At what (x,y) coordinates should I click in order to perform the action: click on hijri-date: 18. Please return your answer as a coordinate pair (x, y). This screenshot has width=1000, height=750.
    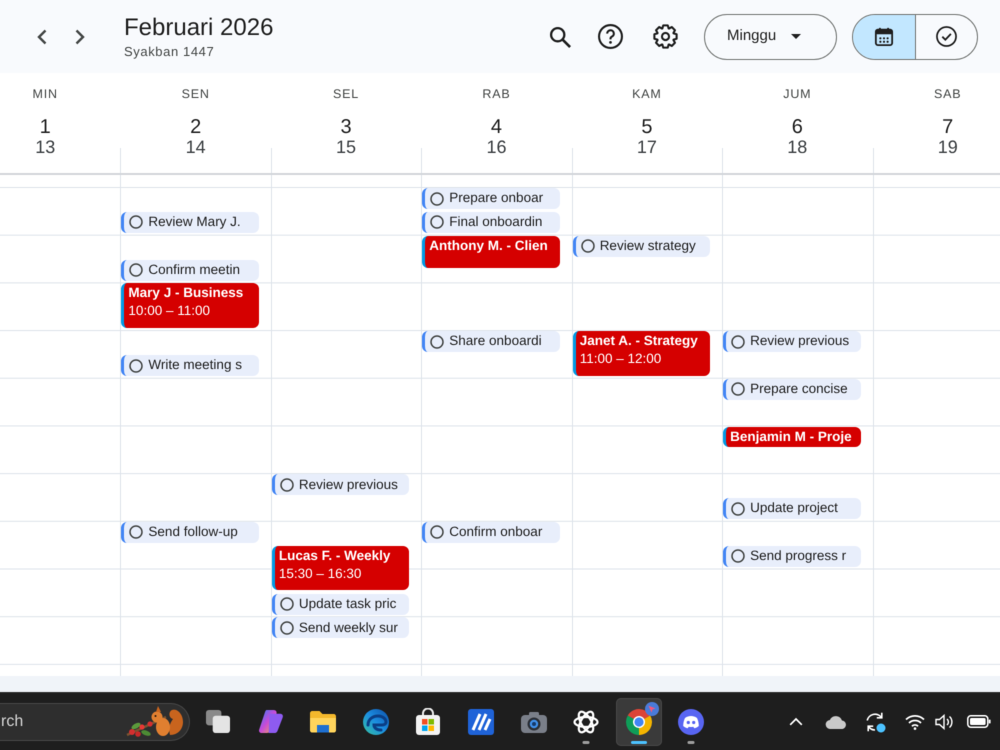
    Looking at the image, I should click on (797, 147).